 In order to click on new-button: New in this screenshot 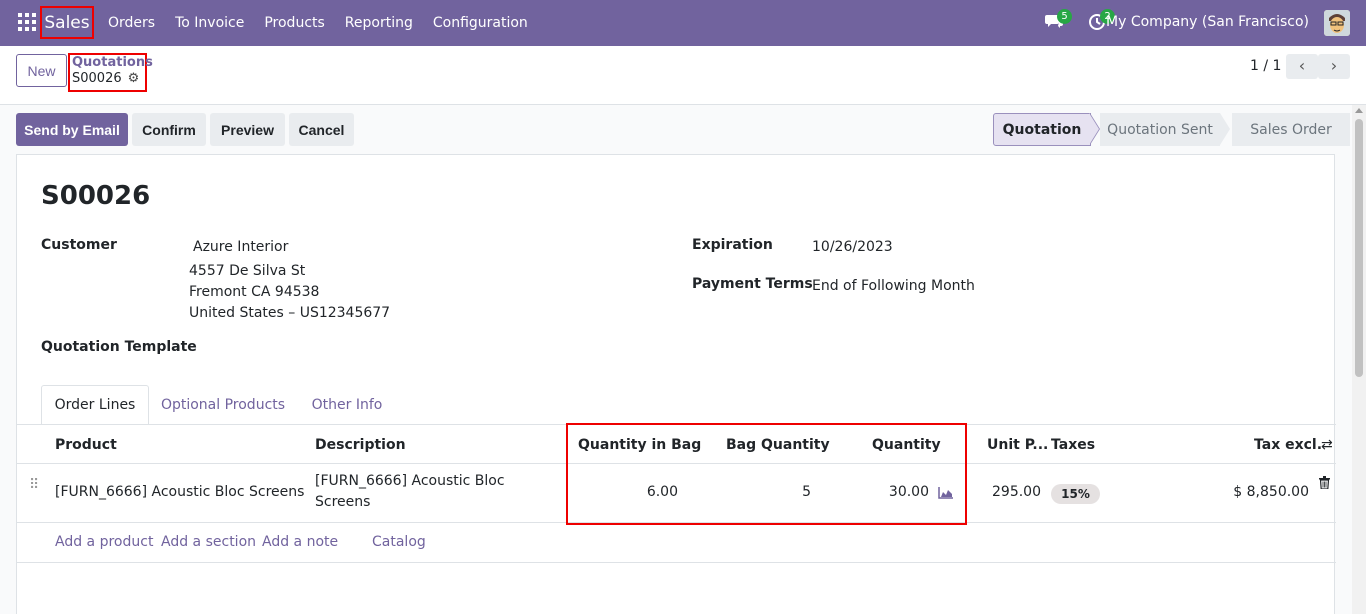, I will do `click(41, 70)`.